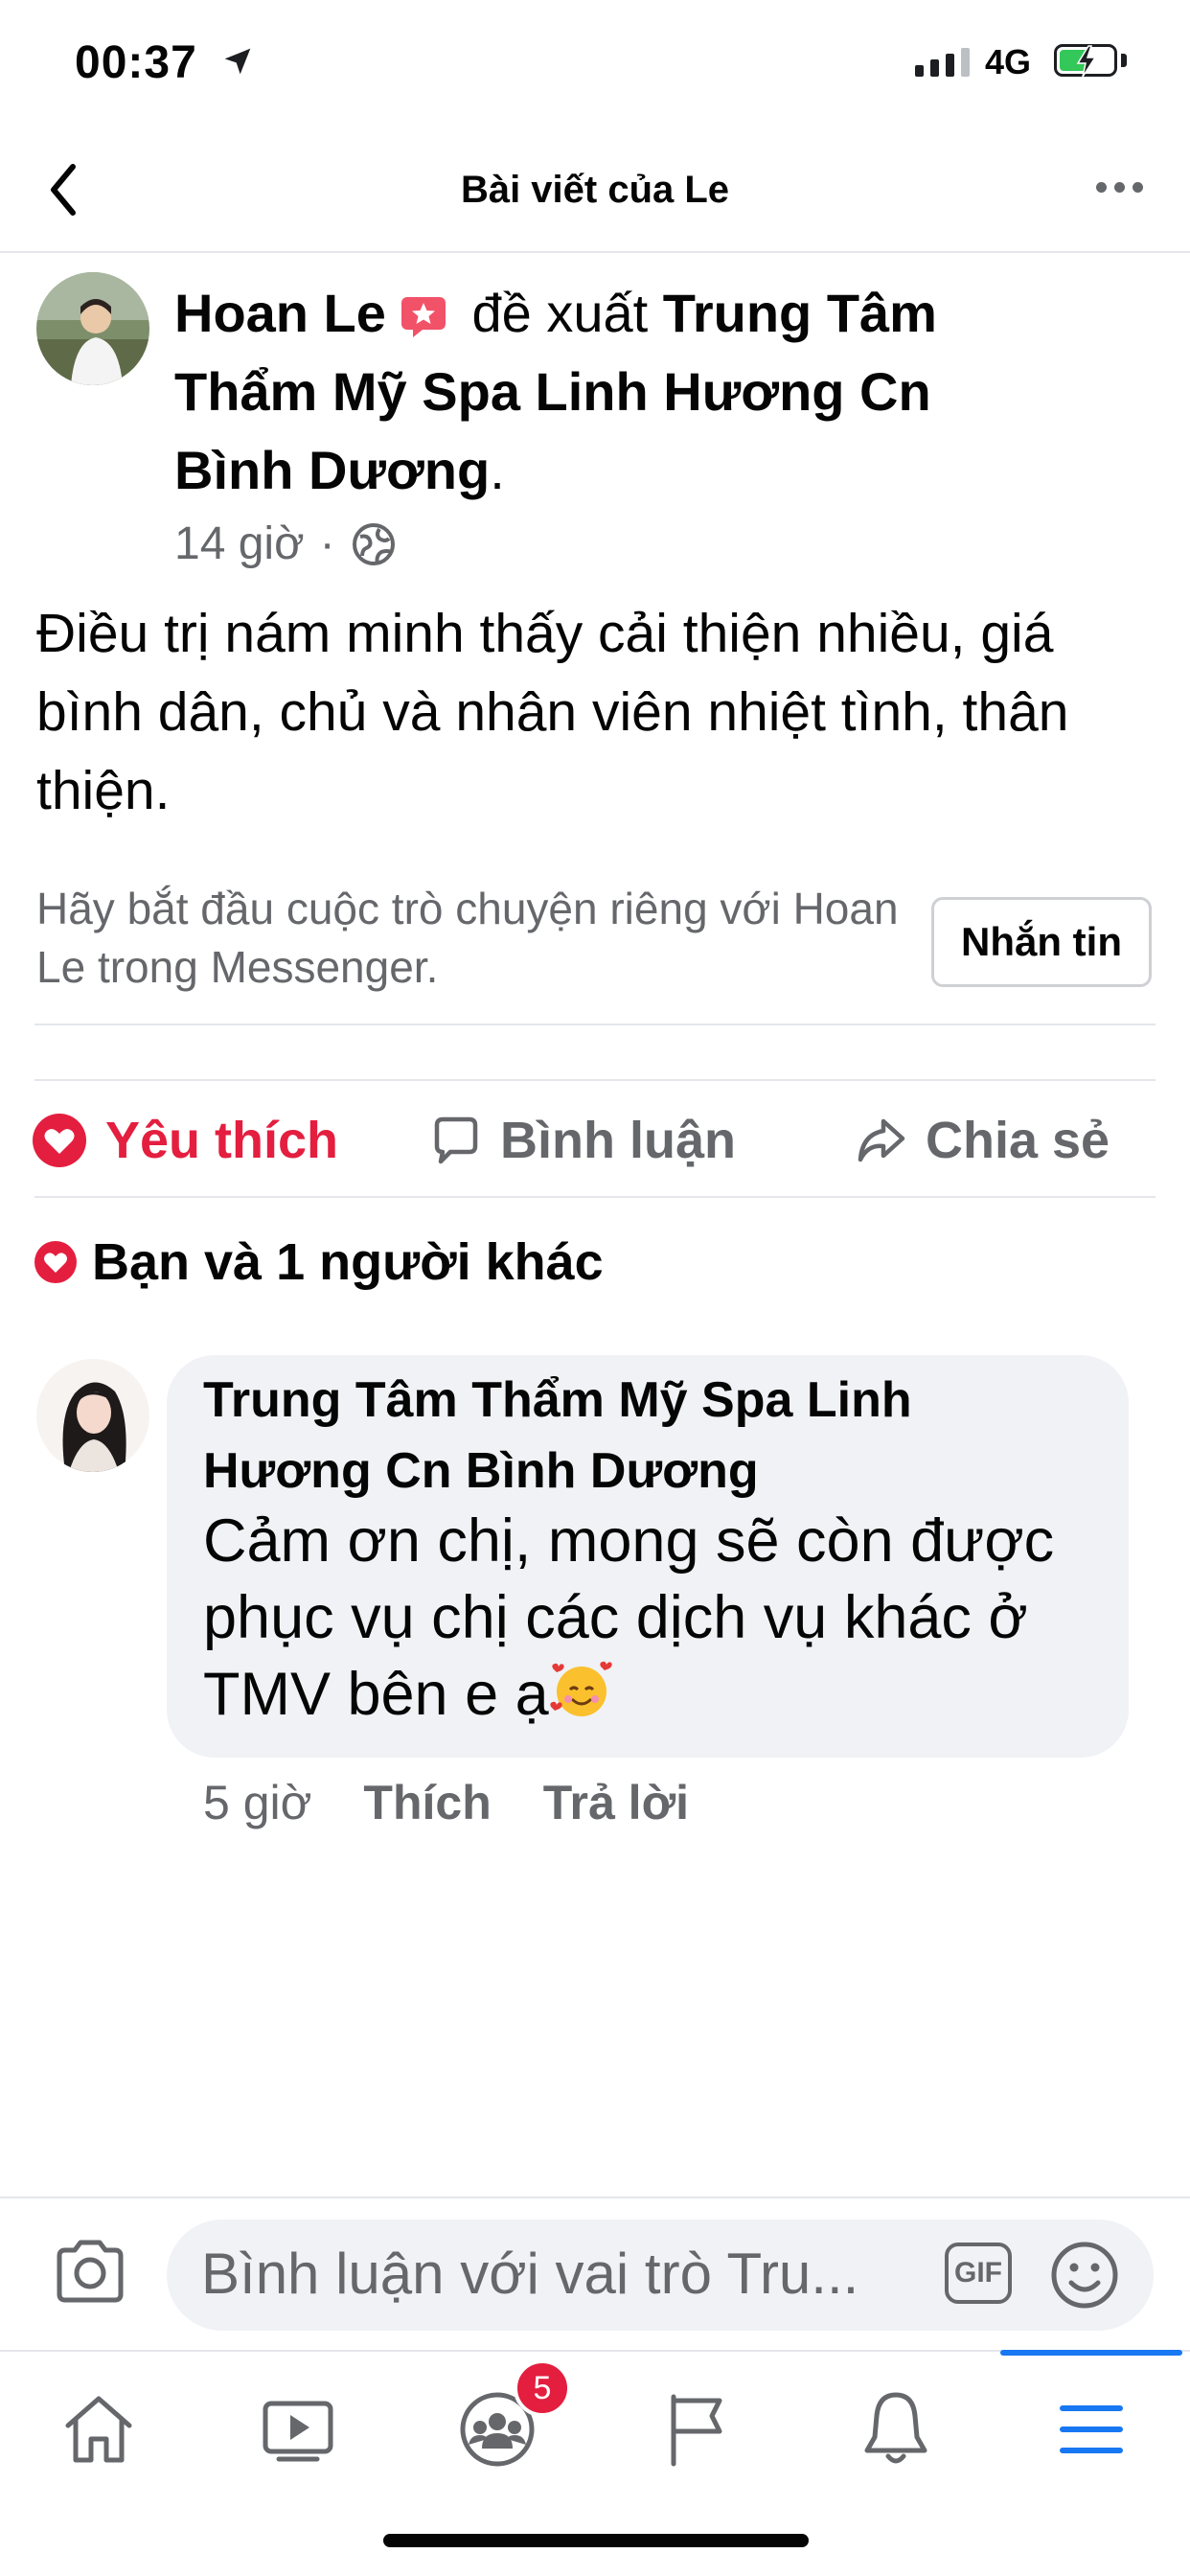 The image size is (1190, 2576). I want to click on author-name: Hoan Le, so click(280, 313).